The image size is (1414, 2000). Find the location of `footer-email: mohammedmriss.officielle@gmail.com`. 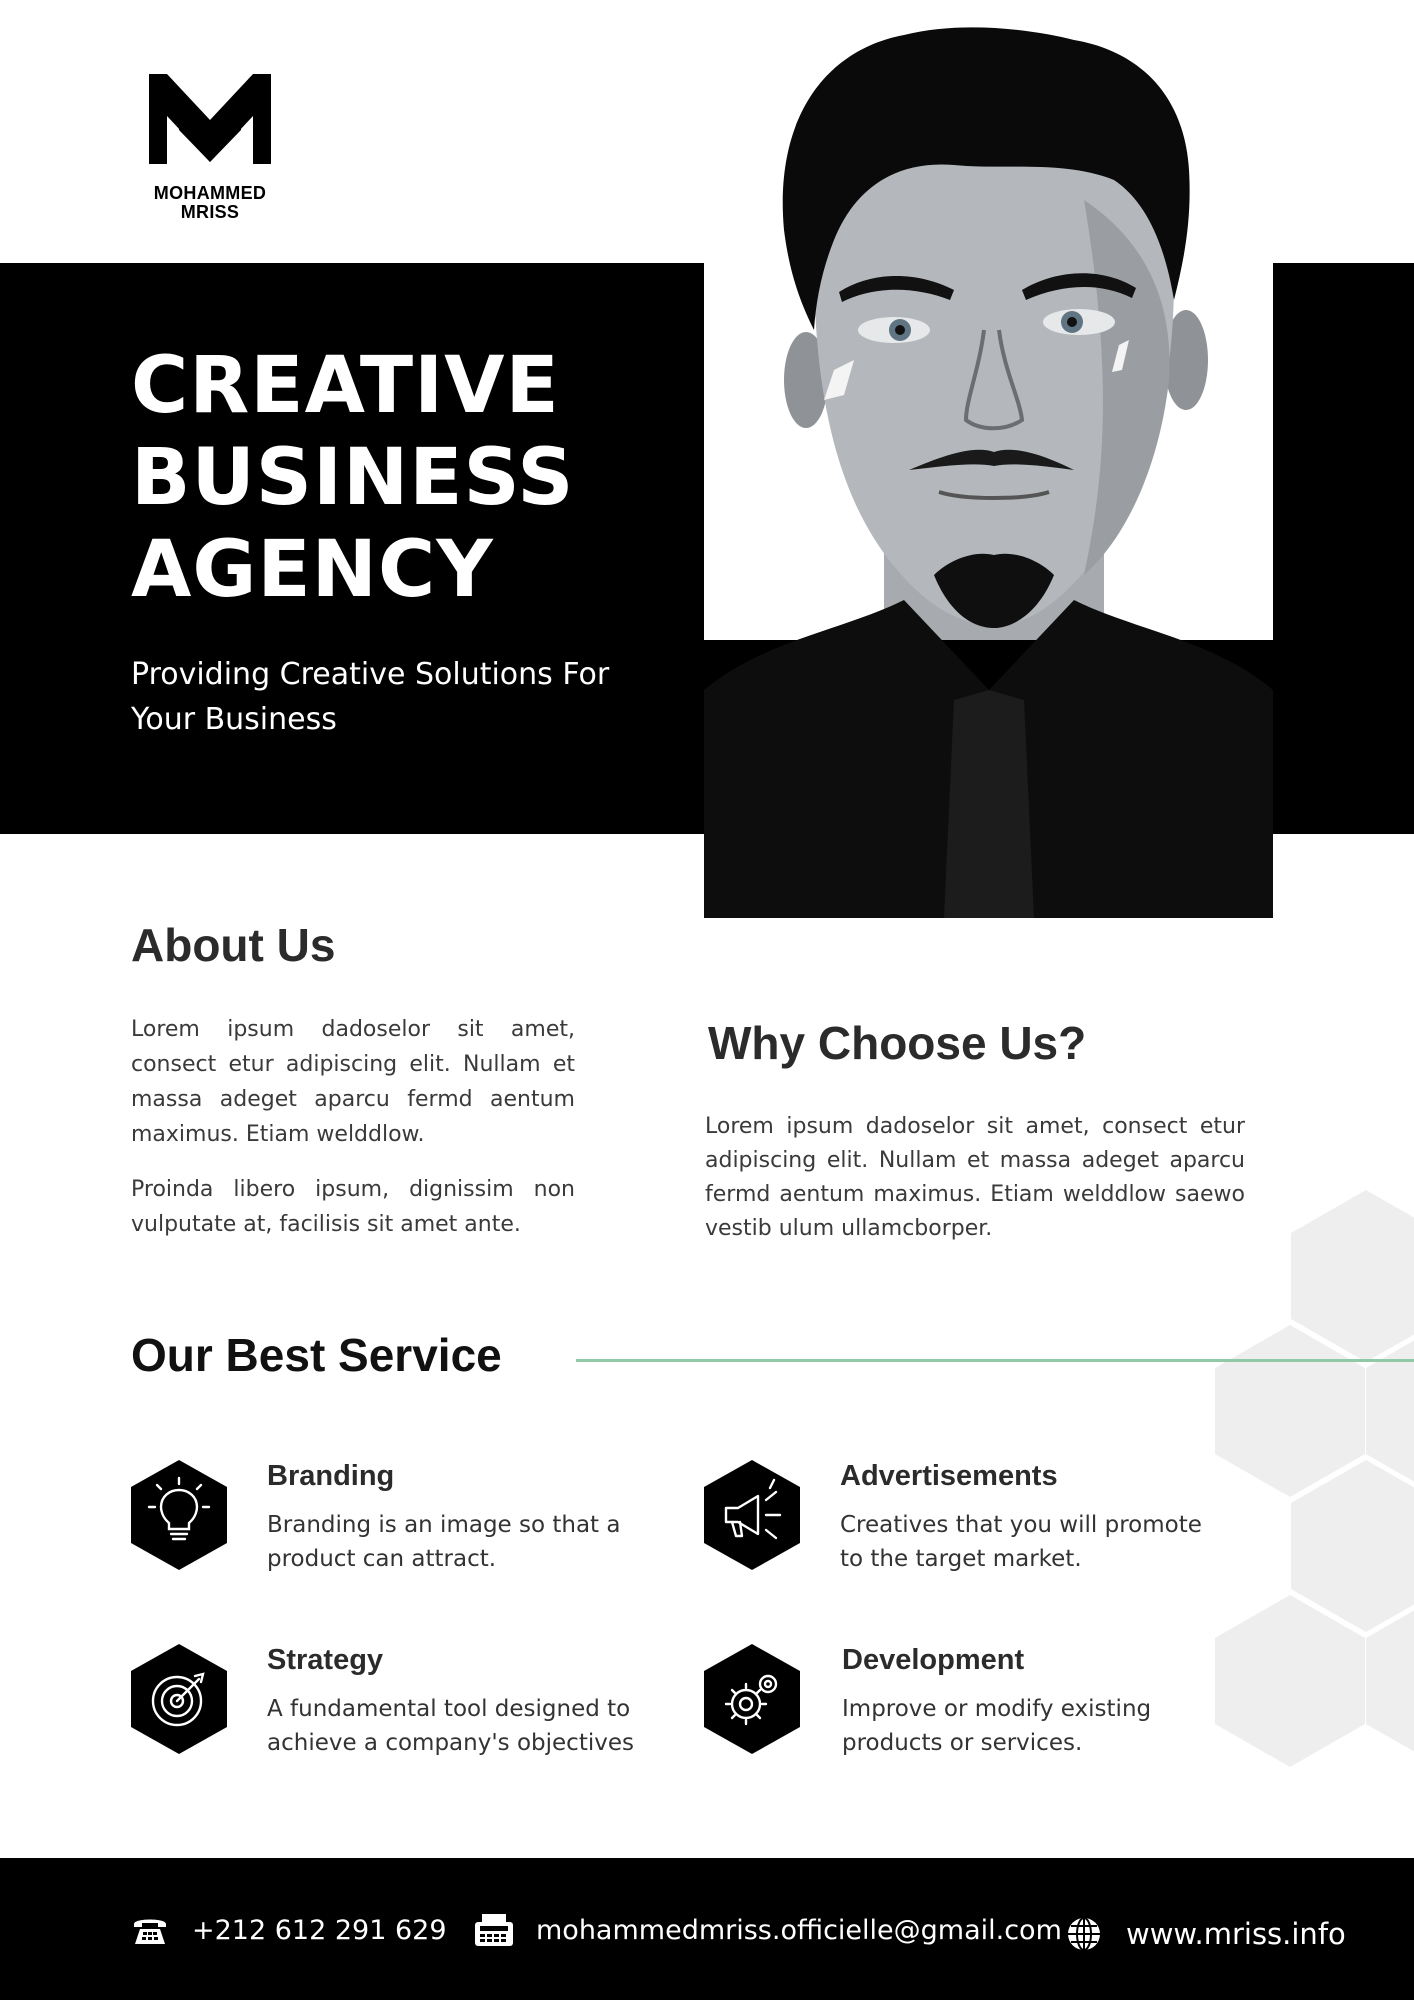

footer-email: mohammedmriss.officielle@gmail.com is located at coordinates (768, 1930).